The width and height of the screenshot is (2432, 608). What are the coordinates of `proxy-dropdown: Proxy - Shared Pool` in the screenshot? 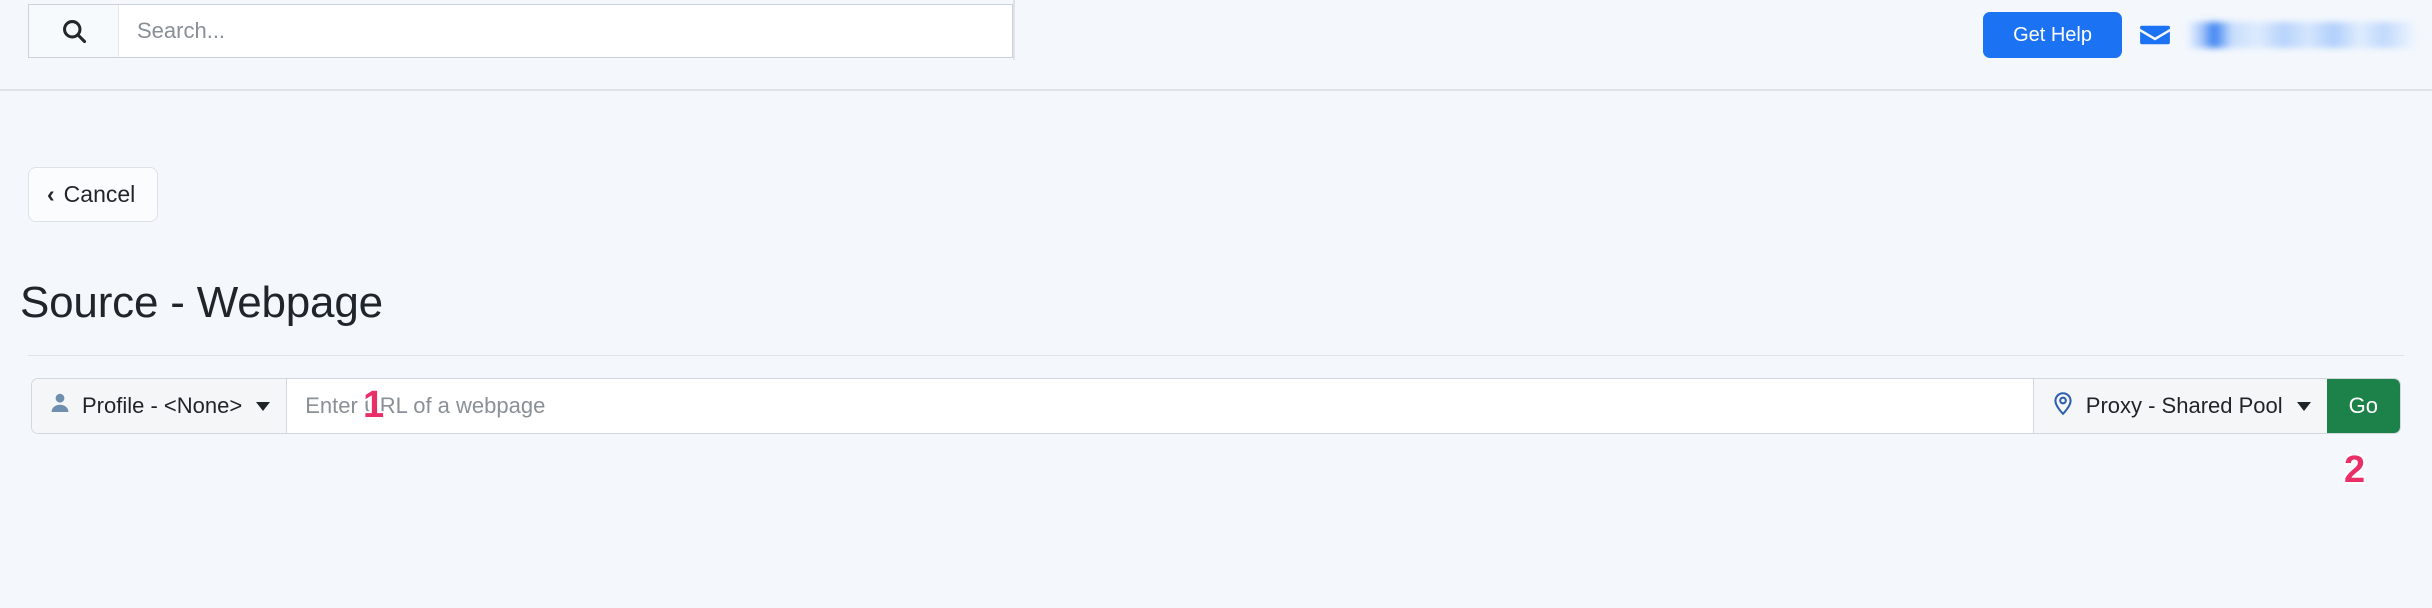 It's located at (2179, 406).